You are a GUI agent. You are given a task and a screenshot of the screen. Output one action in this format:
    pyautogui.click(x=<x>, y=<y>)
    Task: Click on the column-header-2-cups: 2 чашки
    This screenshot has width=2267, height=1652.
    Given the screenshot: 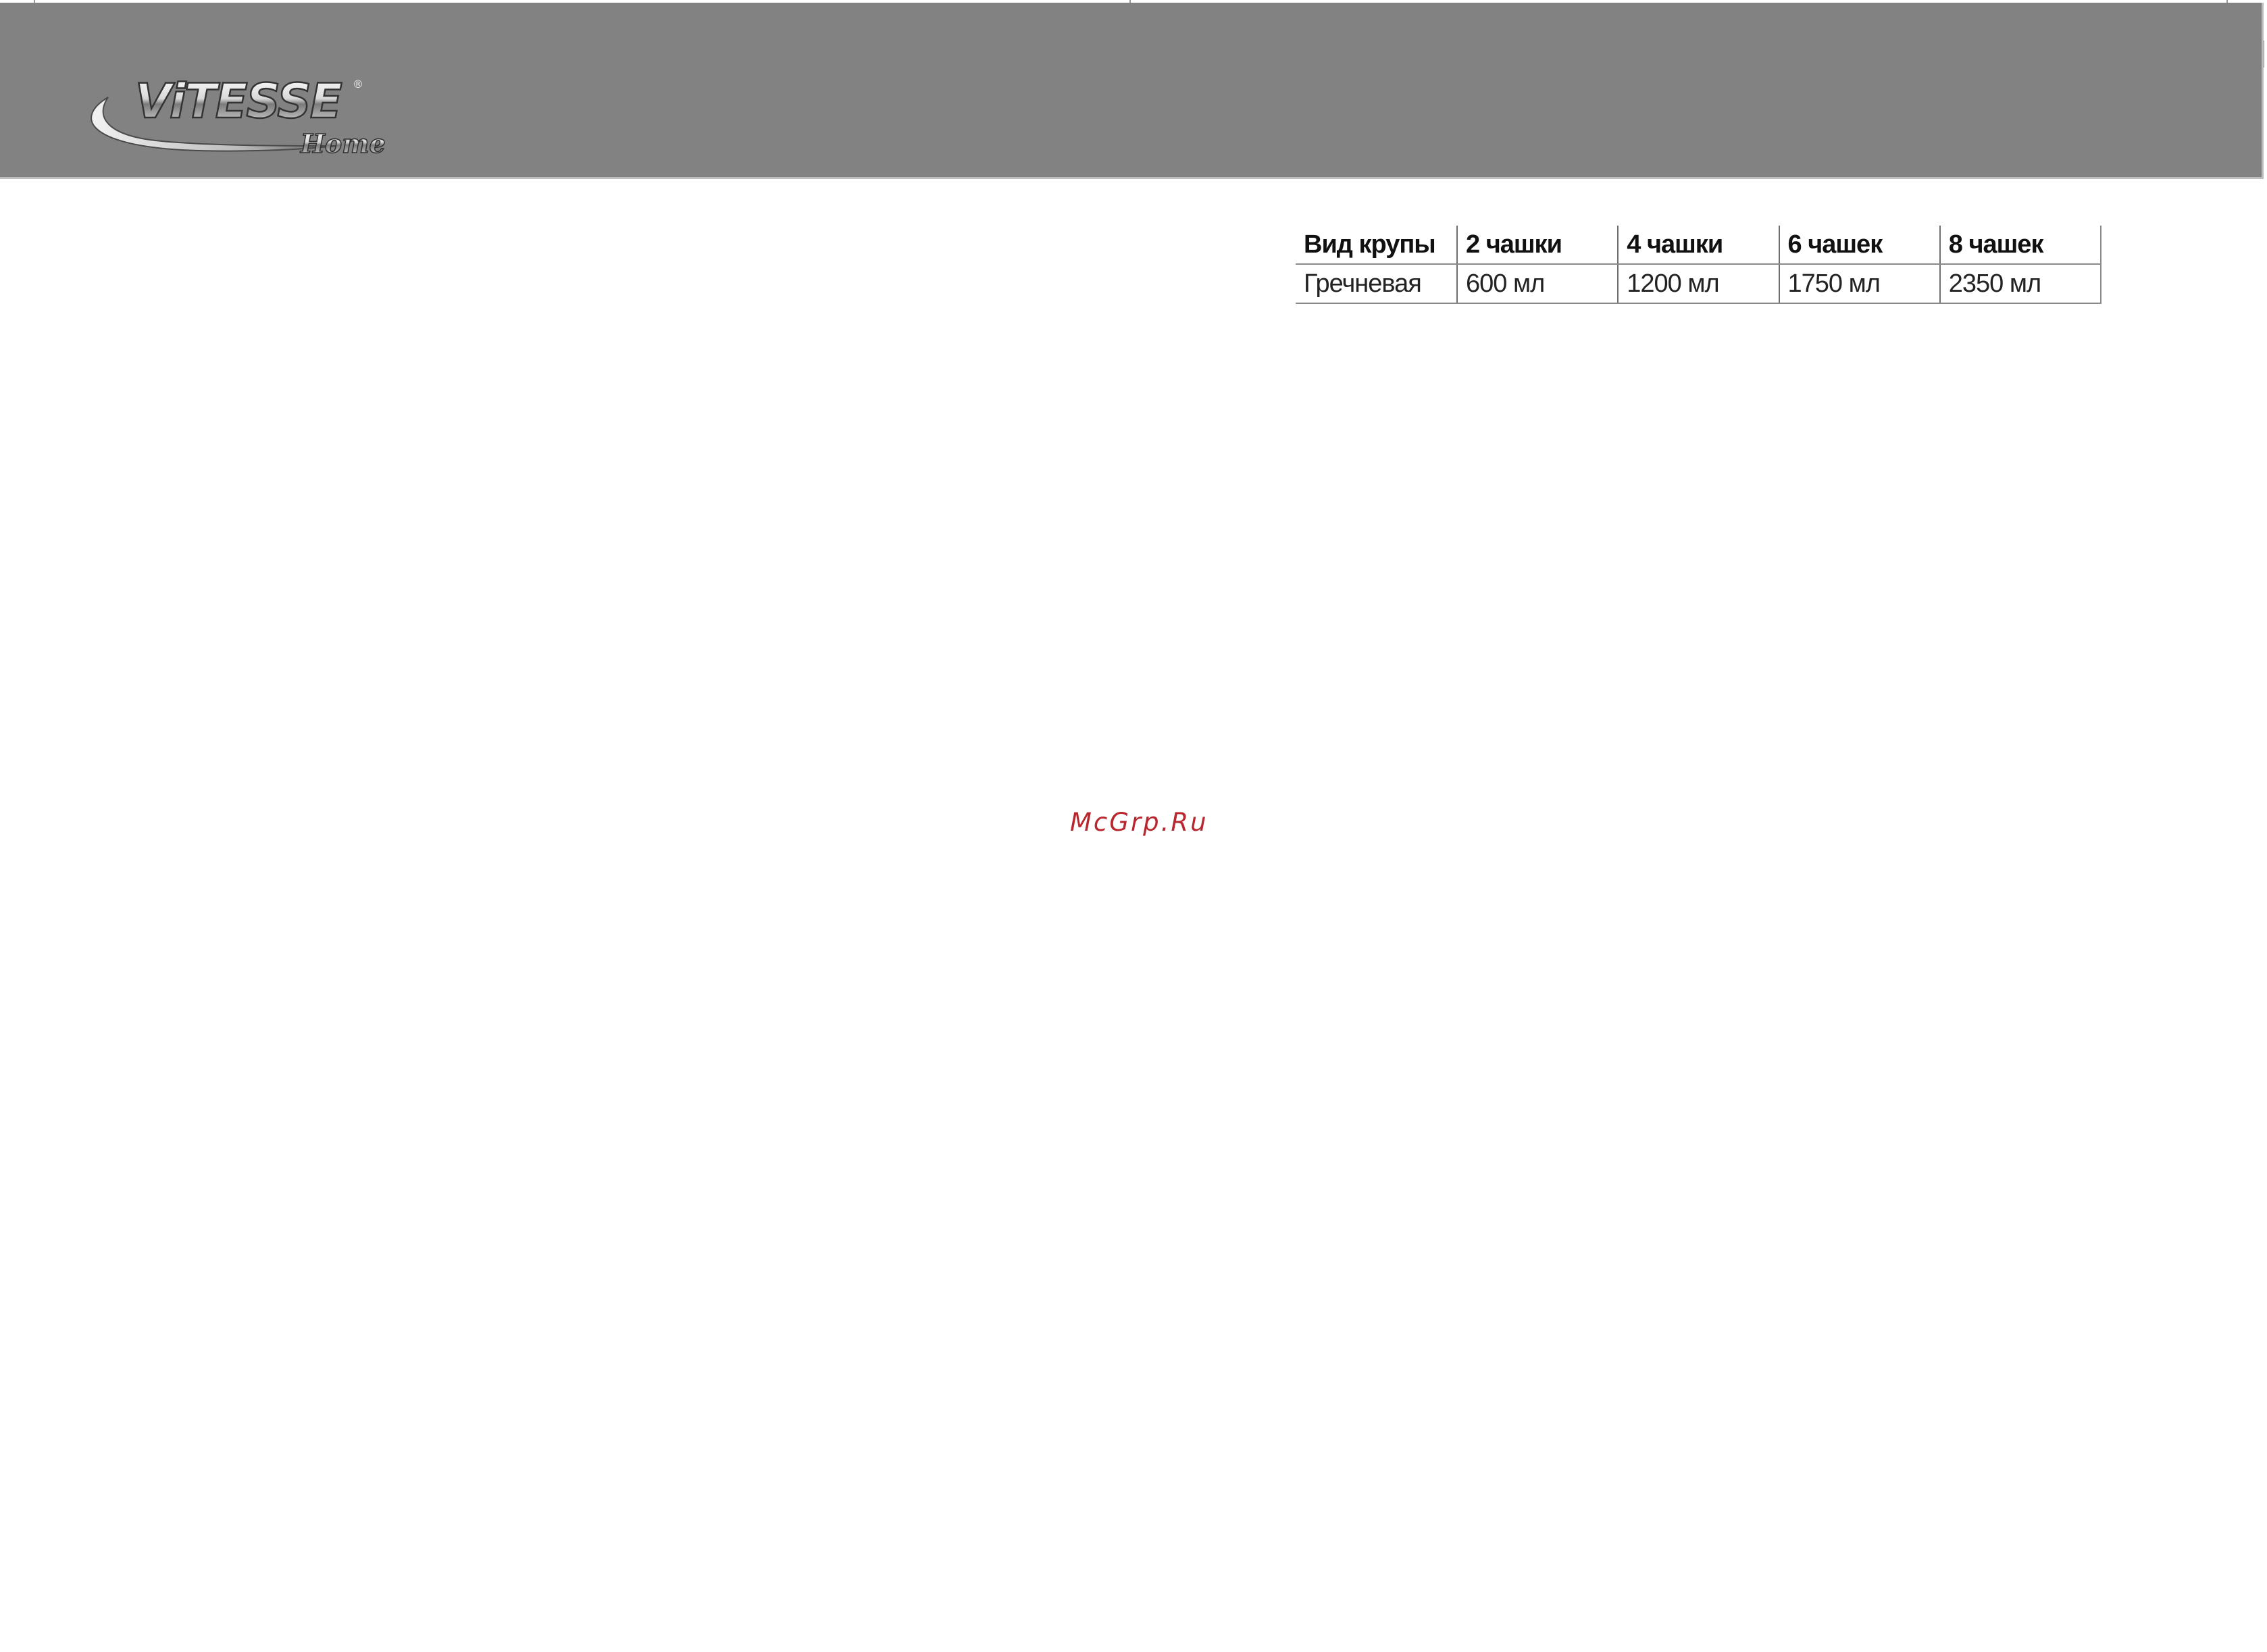 What is the action you would take?
    pyautogui.click(x=1537, y=245)
    